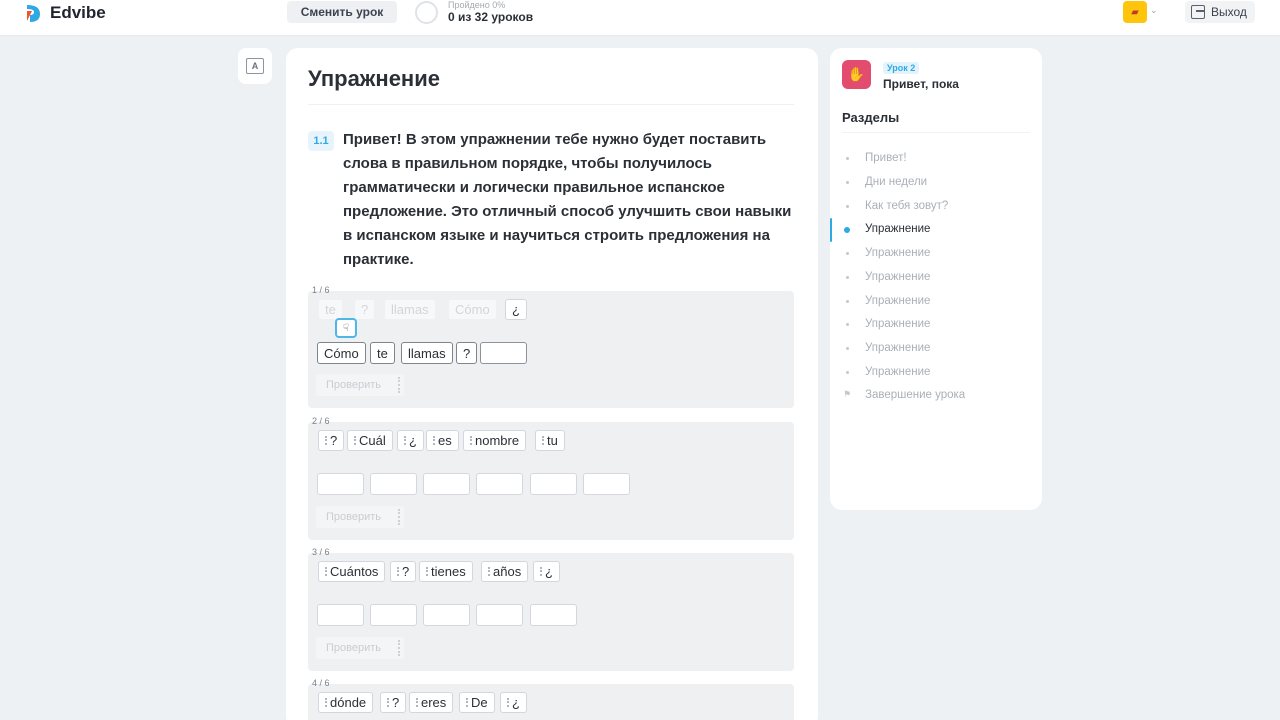 Image resolution: width=1280 pixels, height=720 pixels. What do you see at coordinates (78, 12) in the screenshot?
I see `brand-name: Edvibe` at bounding box center [78, 12].